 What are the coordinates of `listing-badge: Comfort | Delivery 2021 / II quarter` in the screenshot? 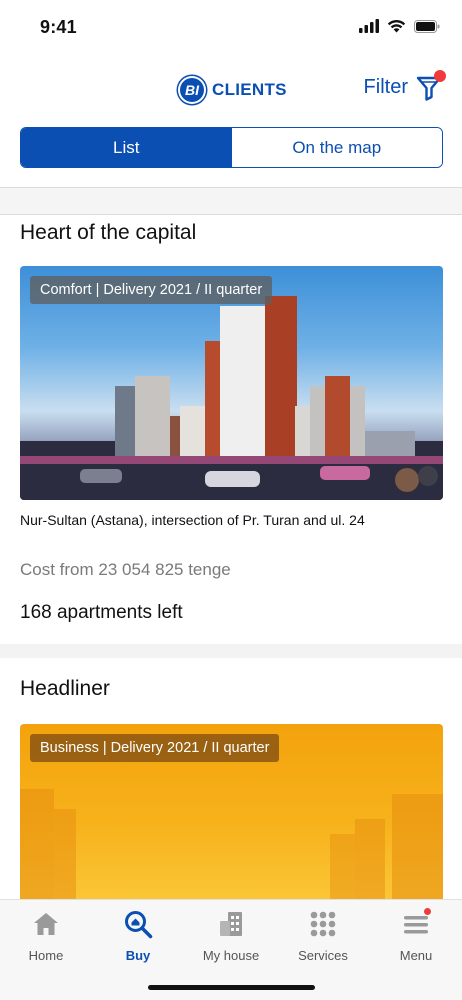 It's located at (151, 290).